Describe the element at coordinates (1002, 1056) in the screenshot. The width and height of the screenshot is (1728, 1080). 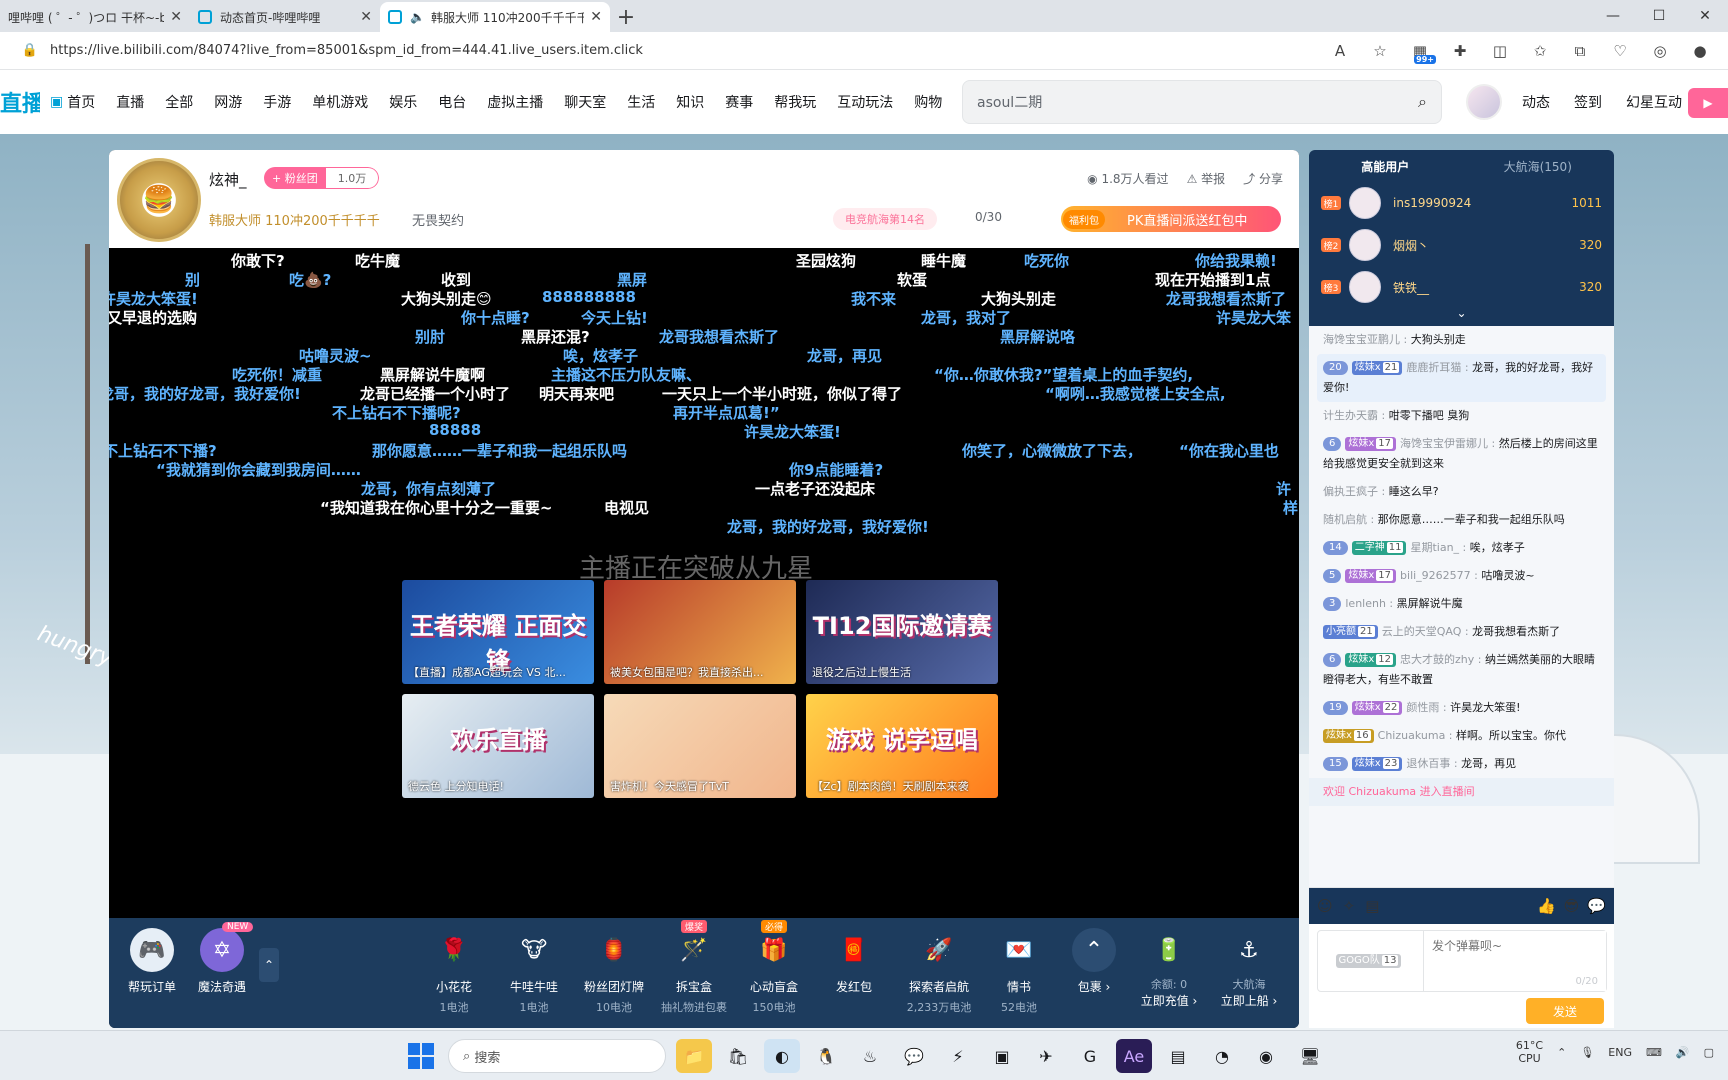
I see `bilibili-icon: ▣` at that location.